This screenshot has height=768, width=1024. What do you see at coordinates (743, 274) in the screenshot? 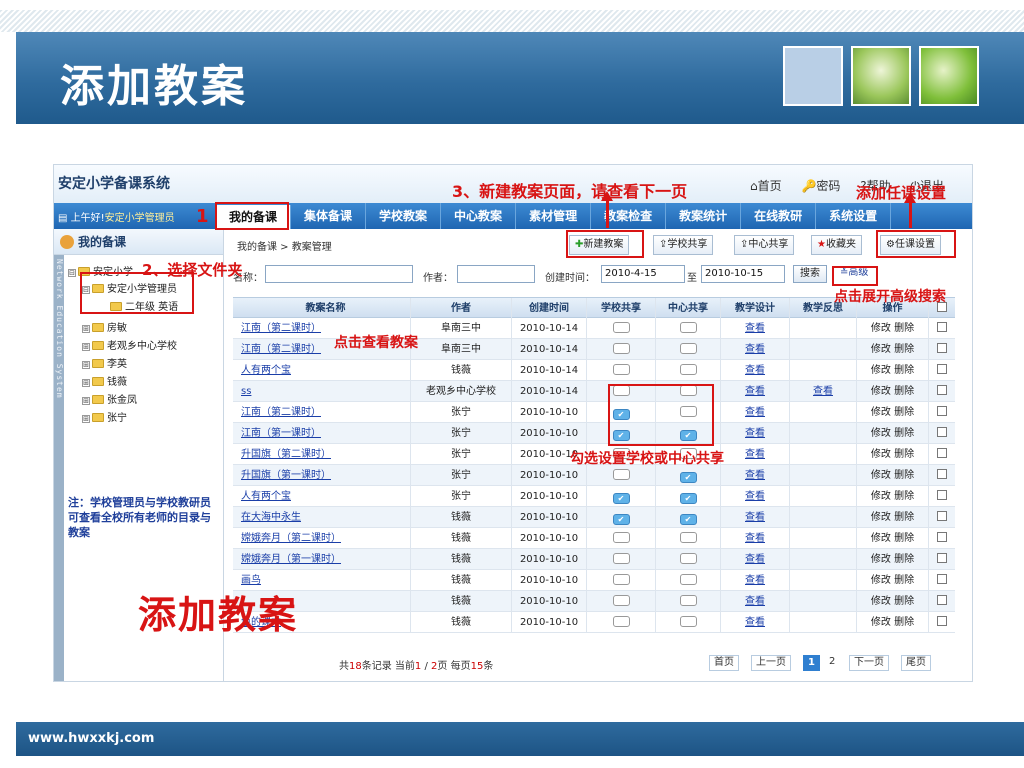
I see `to-date-input: 2010-10-15` at bounding box center [743, 274].